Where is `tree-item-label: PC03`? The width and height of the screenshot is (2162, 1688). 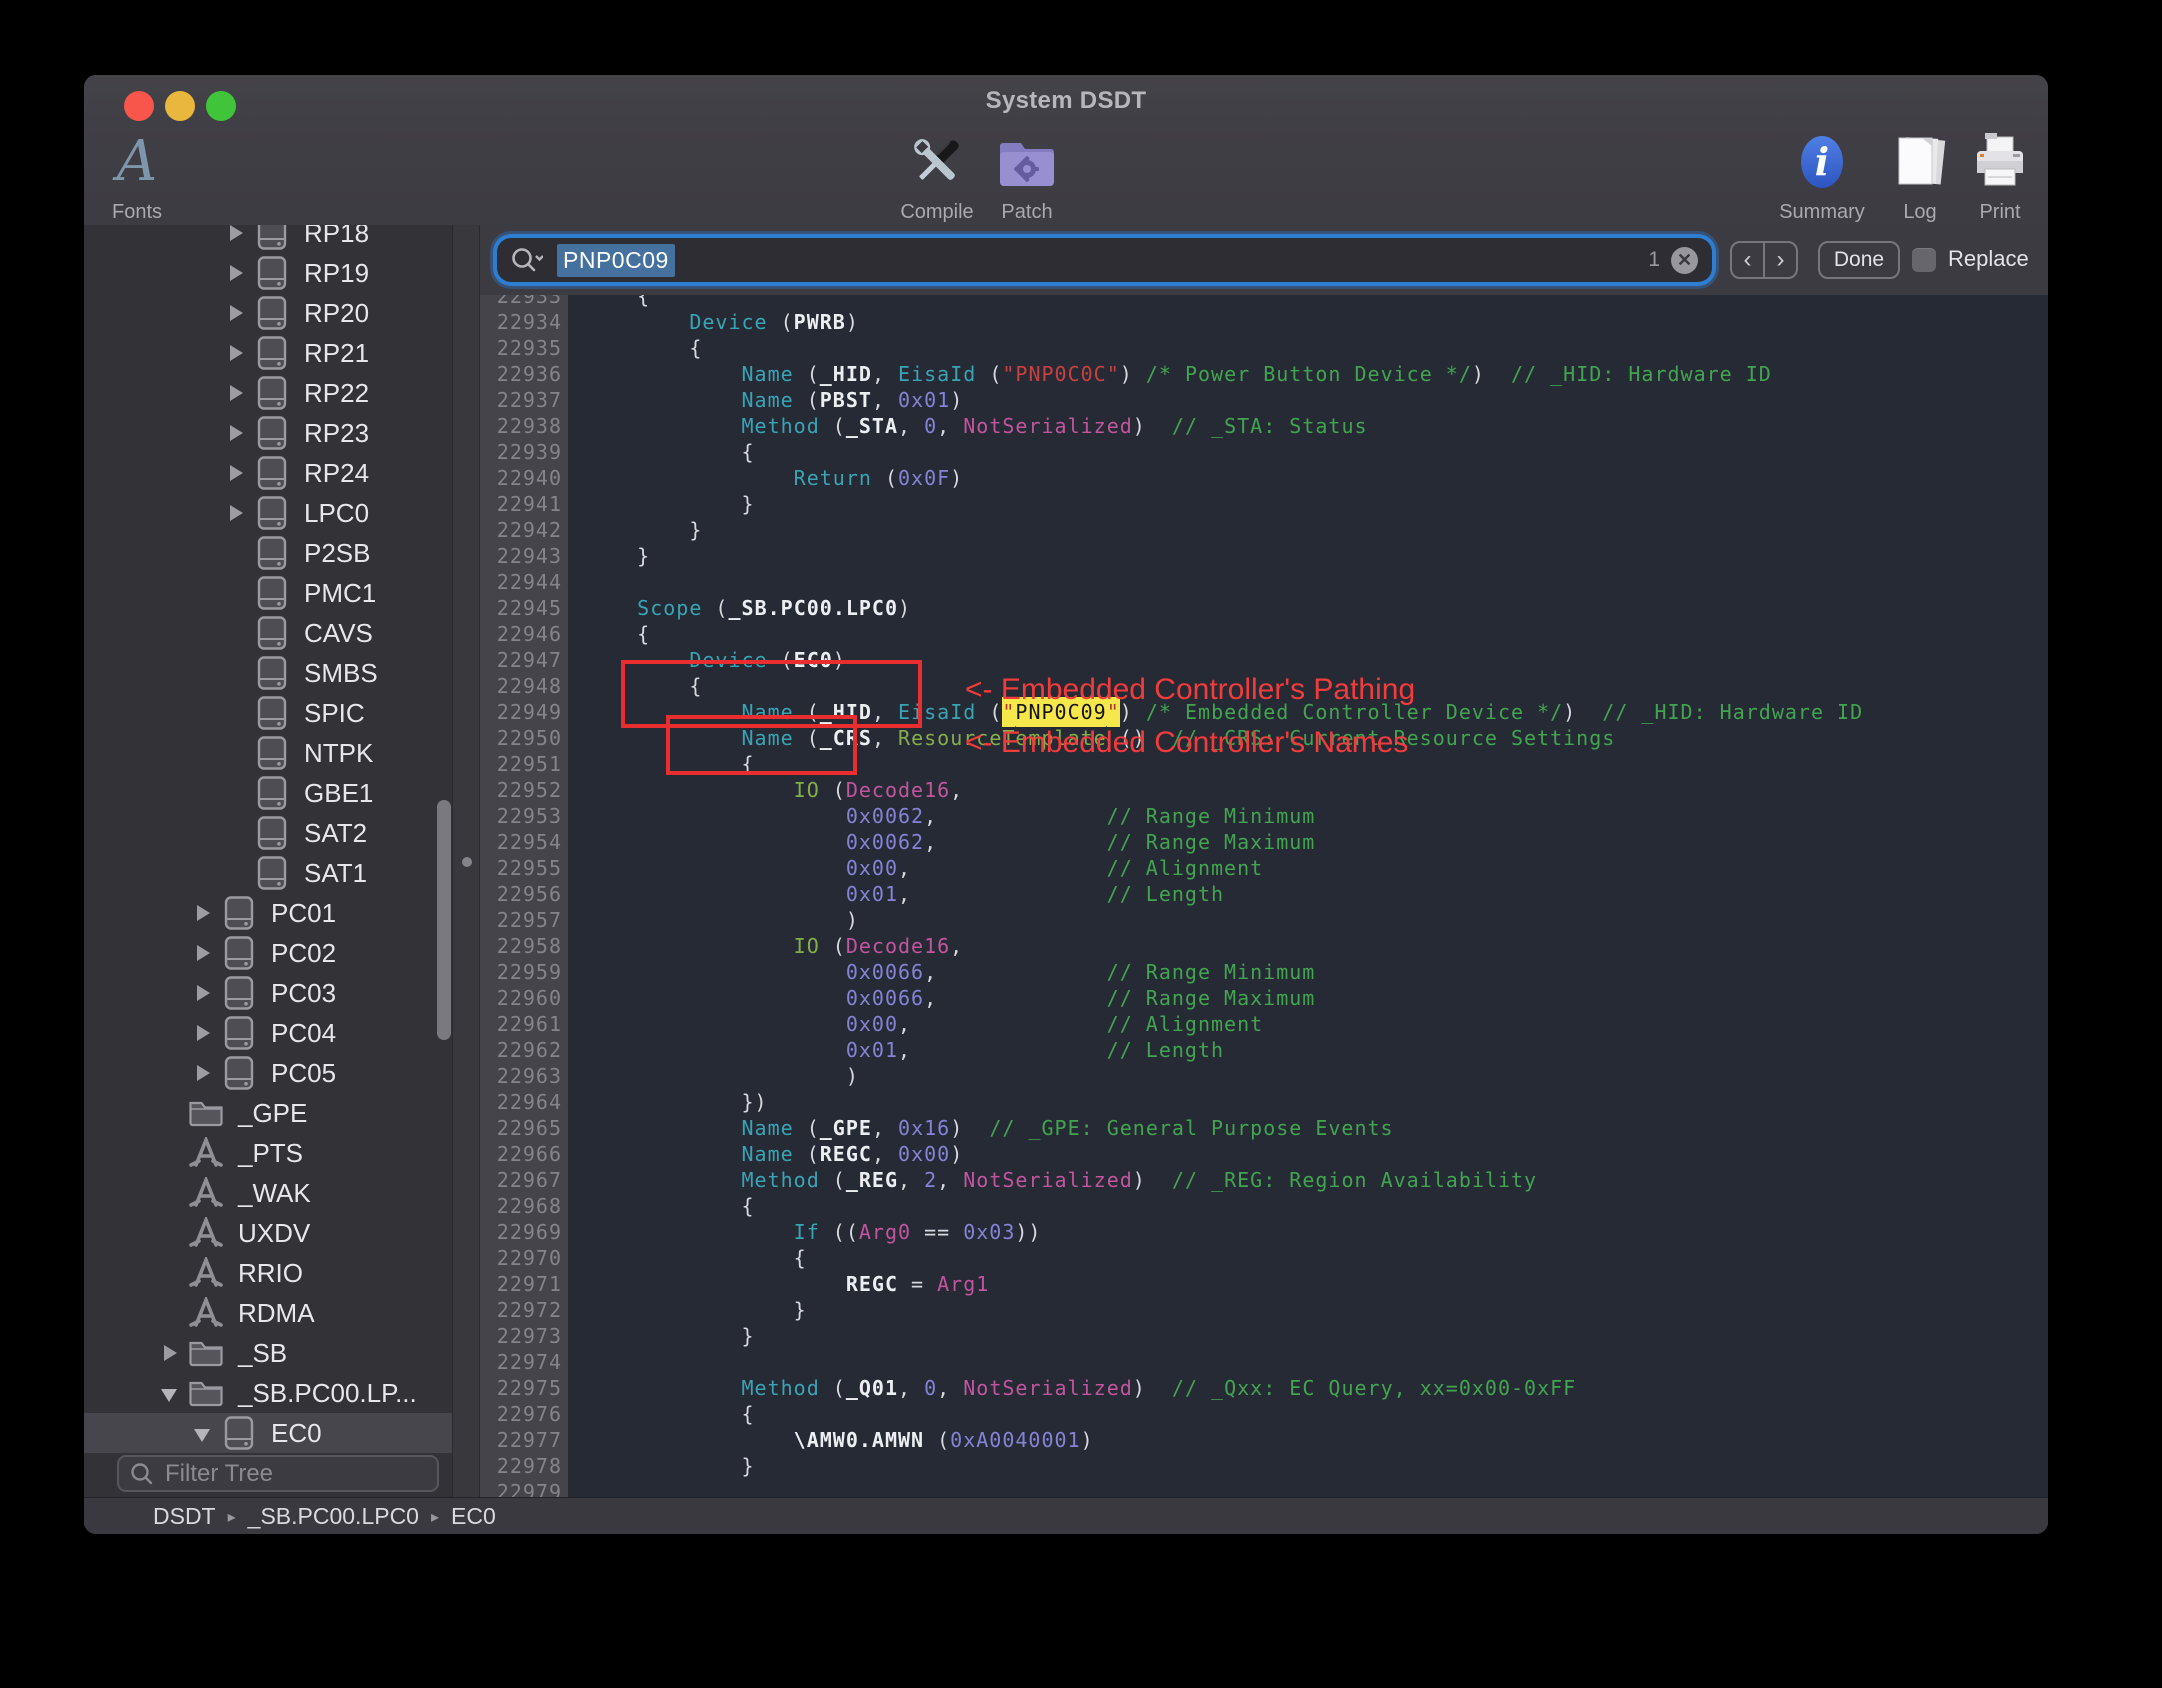
tree-item-label: PC03 is located at coordinates (304, 992).